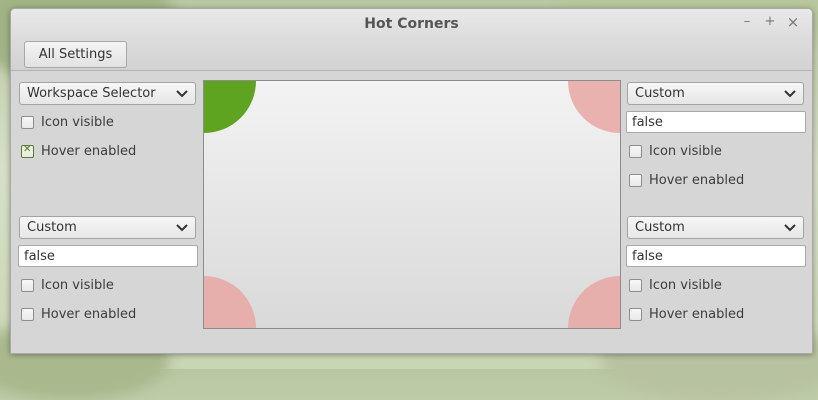 This screenshot has height=400, width=818. I want to click on top-left-action-dropdown: Workspace Selector, so click(107, 93).